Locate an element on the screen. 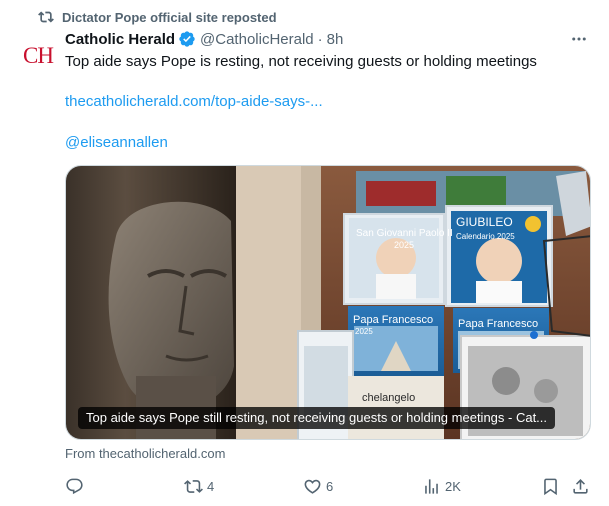 This screenshot has height=506, width=609. bookmark-button is located at coordinates (550, 486).